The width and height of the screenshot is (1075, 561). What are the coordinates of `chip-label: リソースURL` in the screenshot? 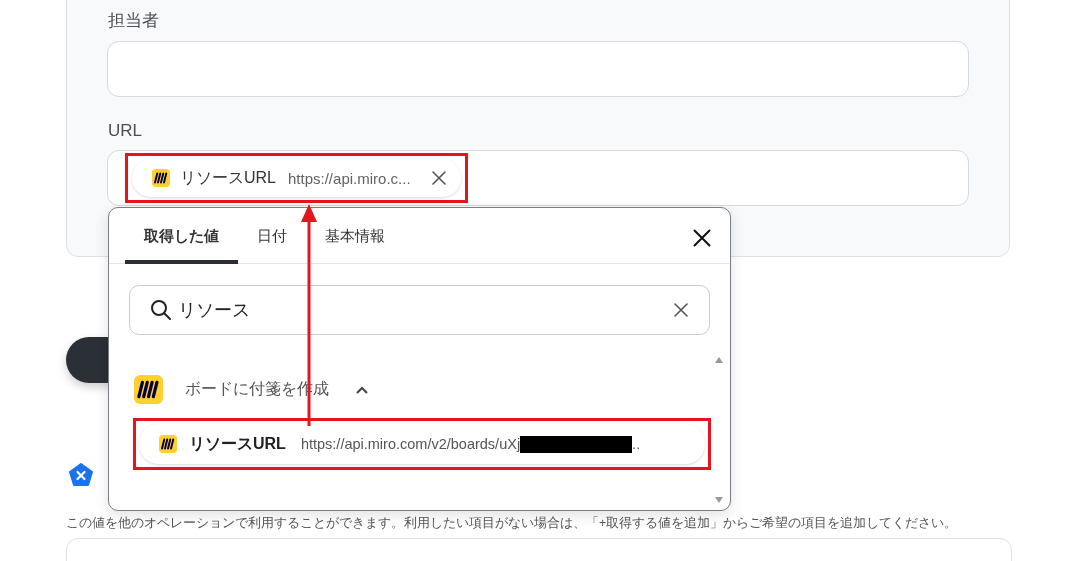 It's located at (228, 177).